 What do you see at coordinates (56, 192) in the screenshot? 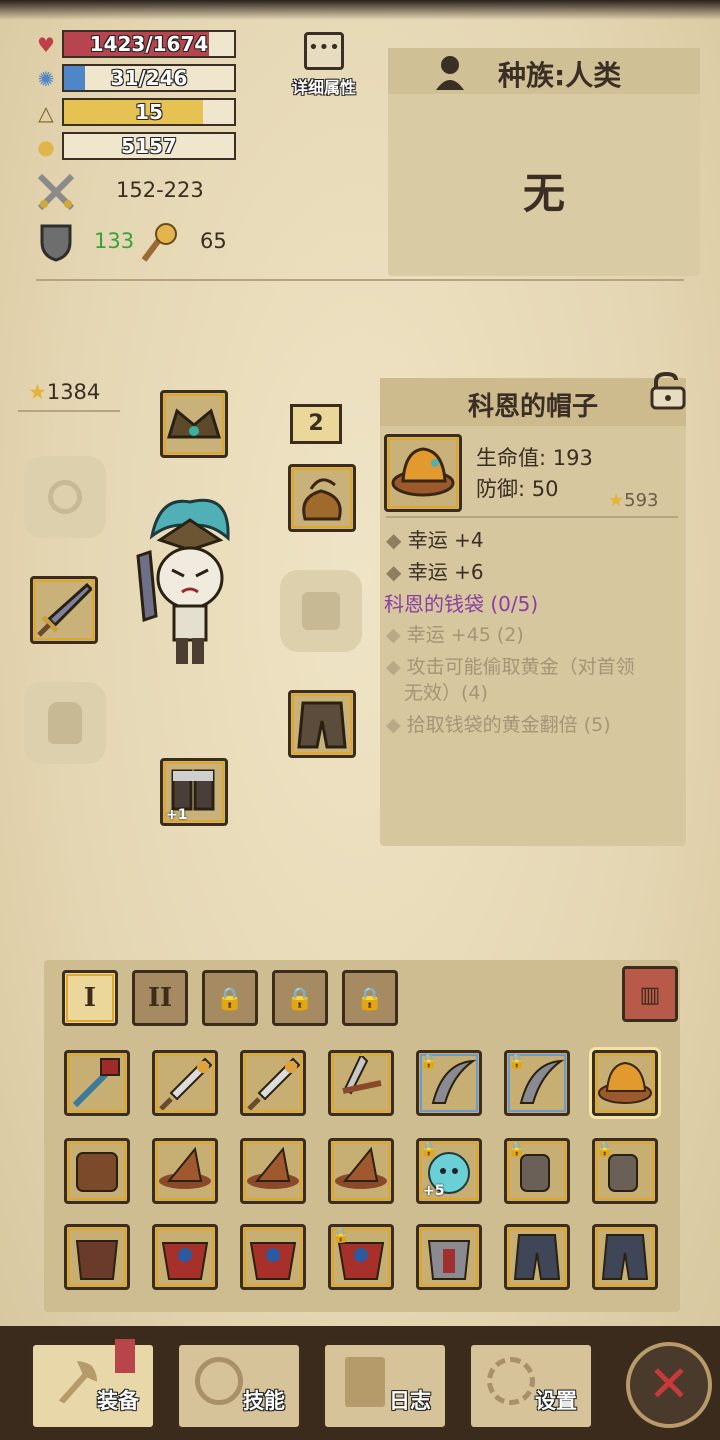
I see `crossed-swords-icon` at bounding box center [56, 192].